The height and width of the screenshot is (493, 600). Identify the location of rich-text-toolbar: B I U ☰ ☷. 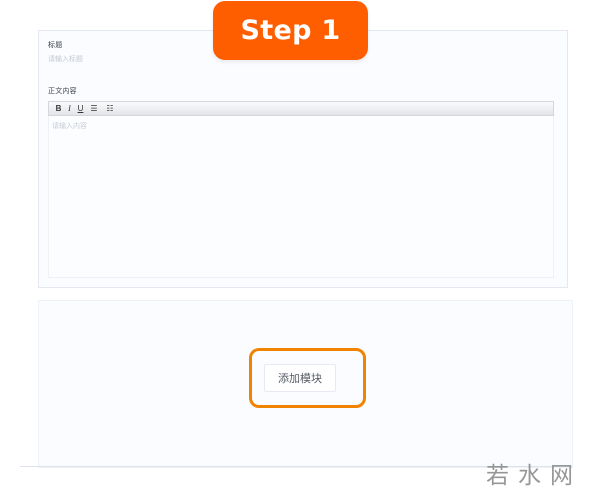
(301, 108).